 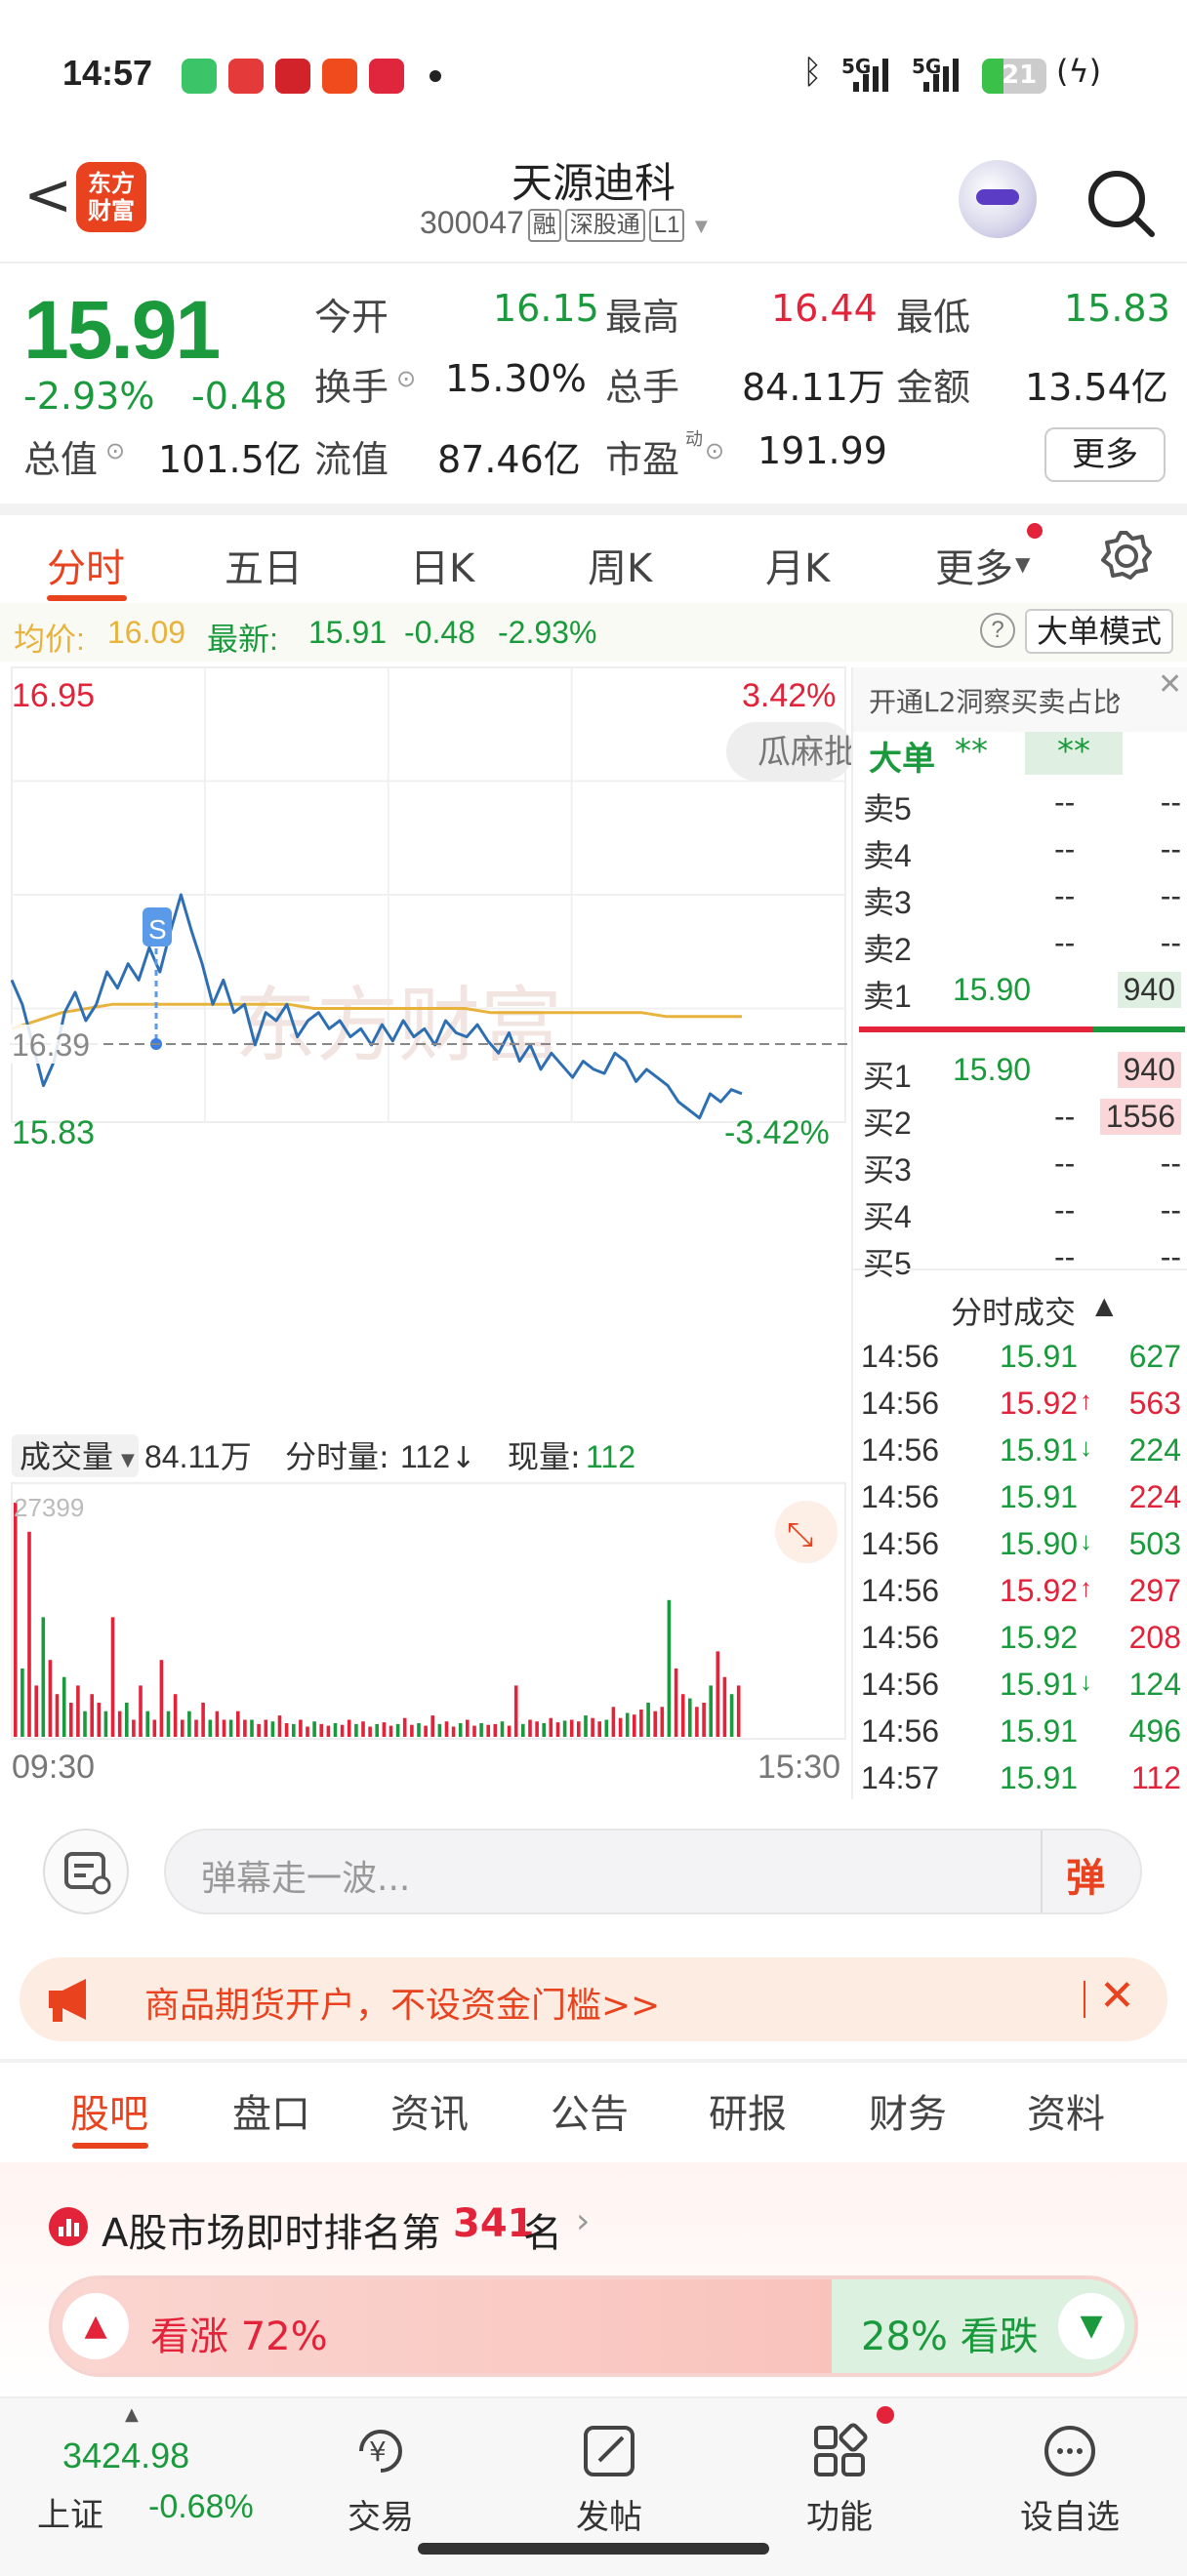 I want to click on trade-volume: 124, so click(x=1154, y=1684).